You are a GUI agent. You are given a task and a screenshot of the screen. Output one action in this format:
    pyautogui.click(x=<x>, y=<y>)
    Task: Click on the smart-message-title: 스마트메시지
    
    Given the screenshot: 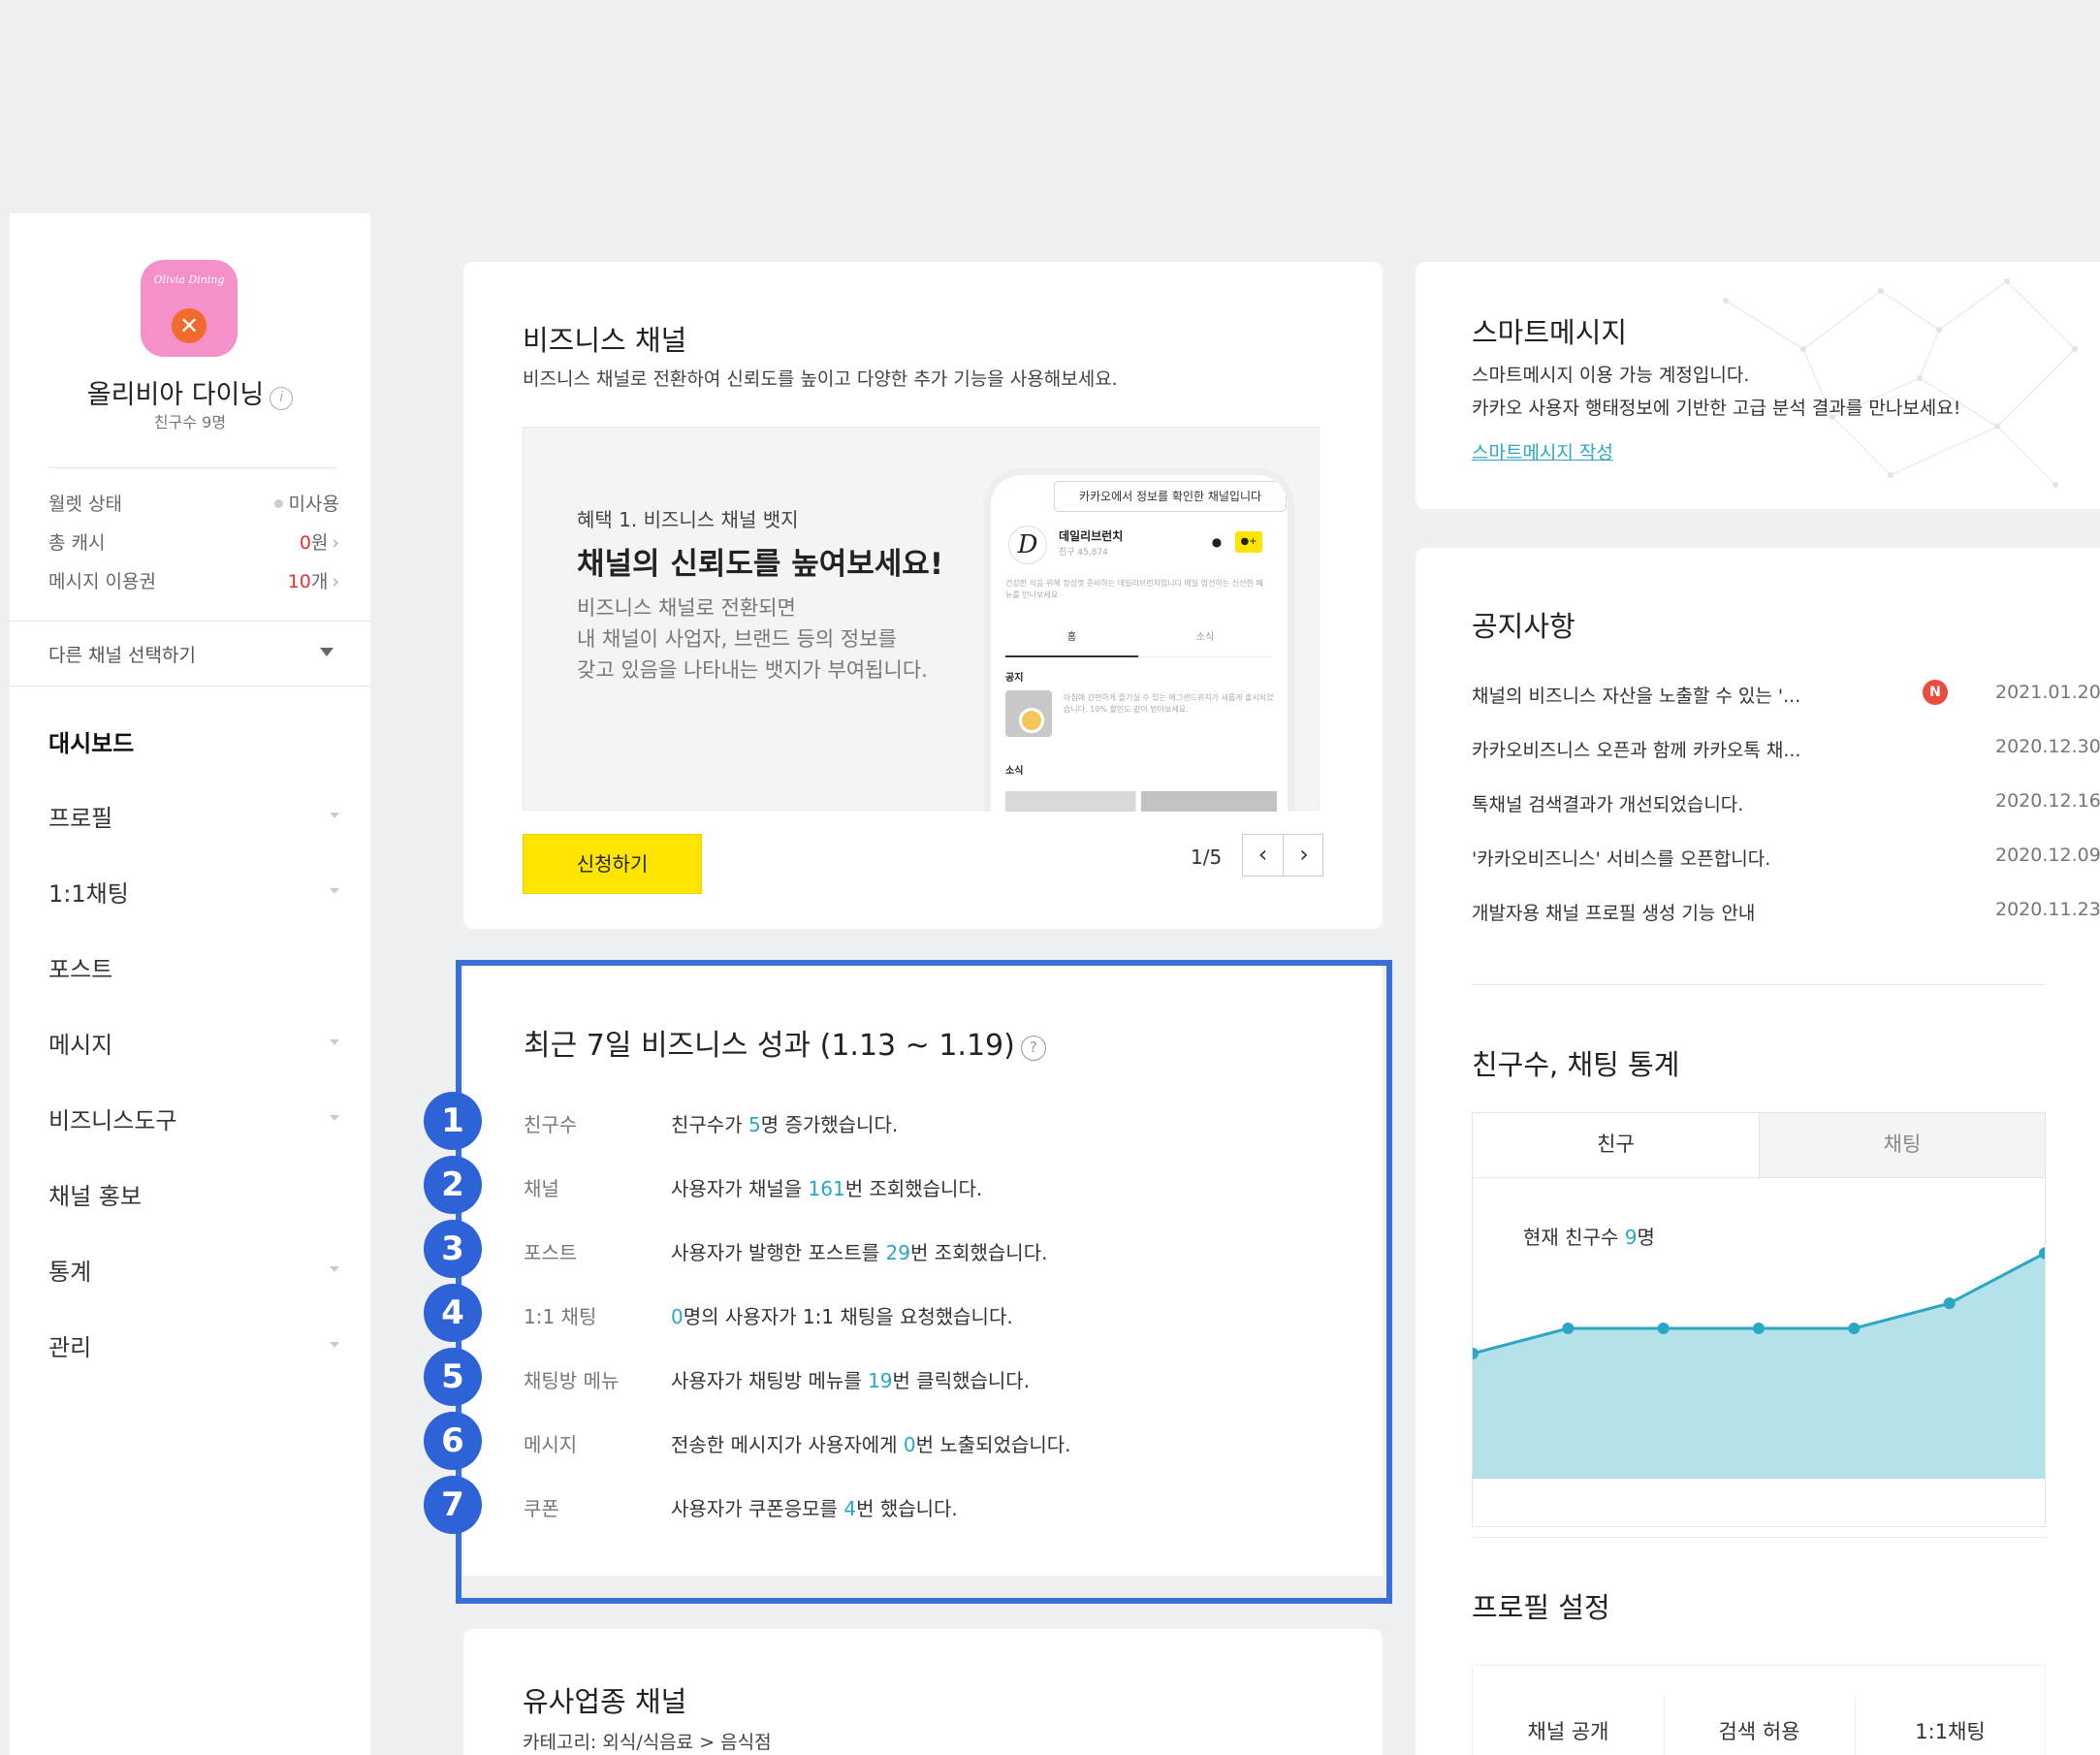 What is the action you would take?
    pyautogui.click(x=1550, y=333)
    